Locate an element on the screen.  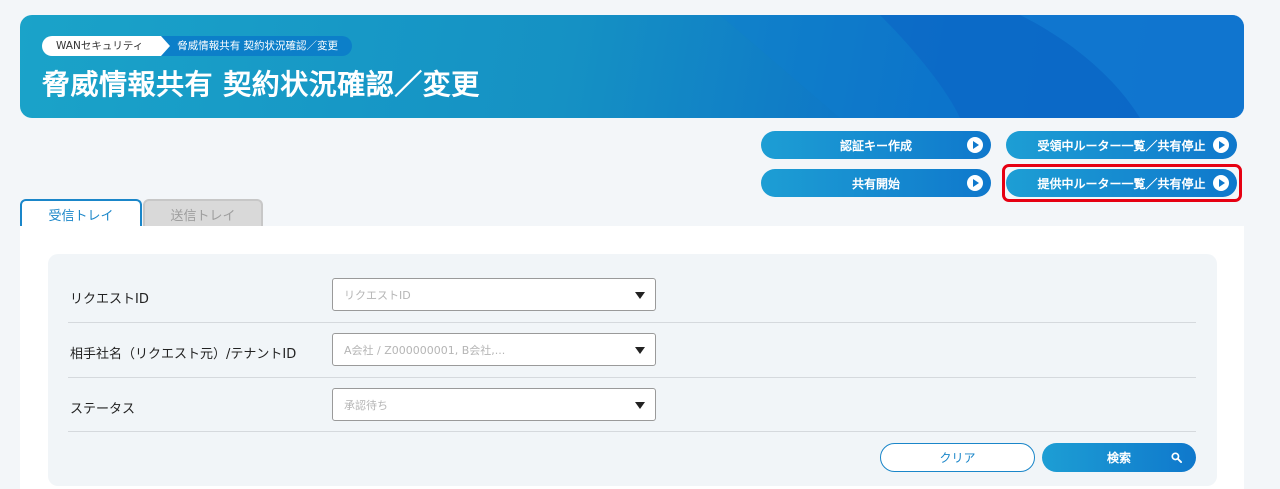
request-id-placeholder: リクエストID is located at coordinates (377, 295).